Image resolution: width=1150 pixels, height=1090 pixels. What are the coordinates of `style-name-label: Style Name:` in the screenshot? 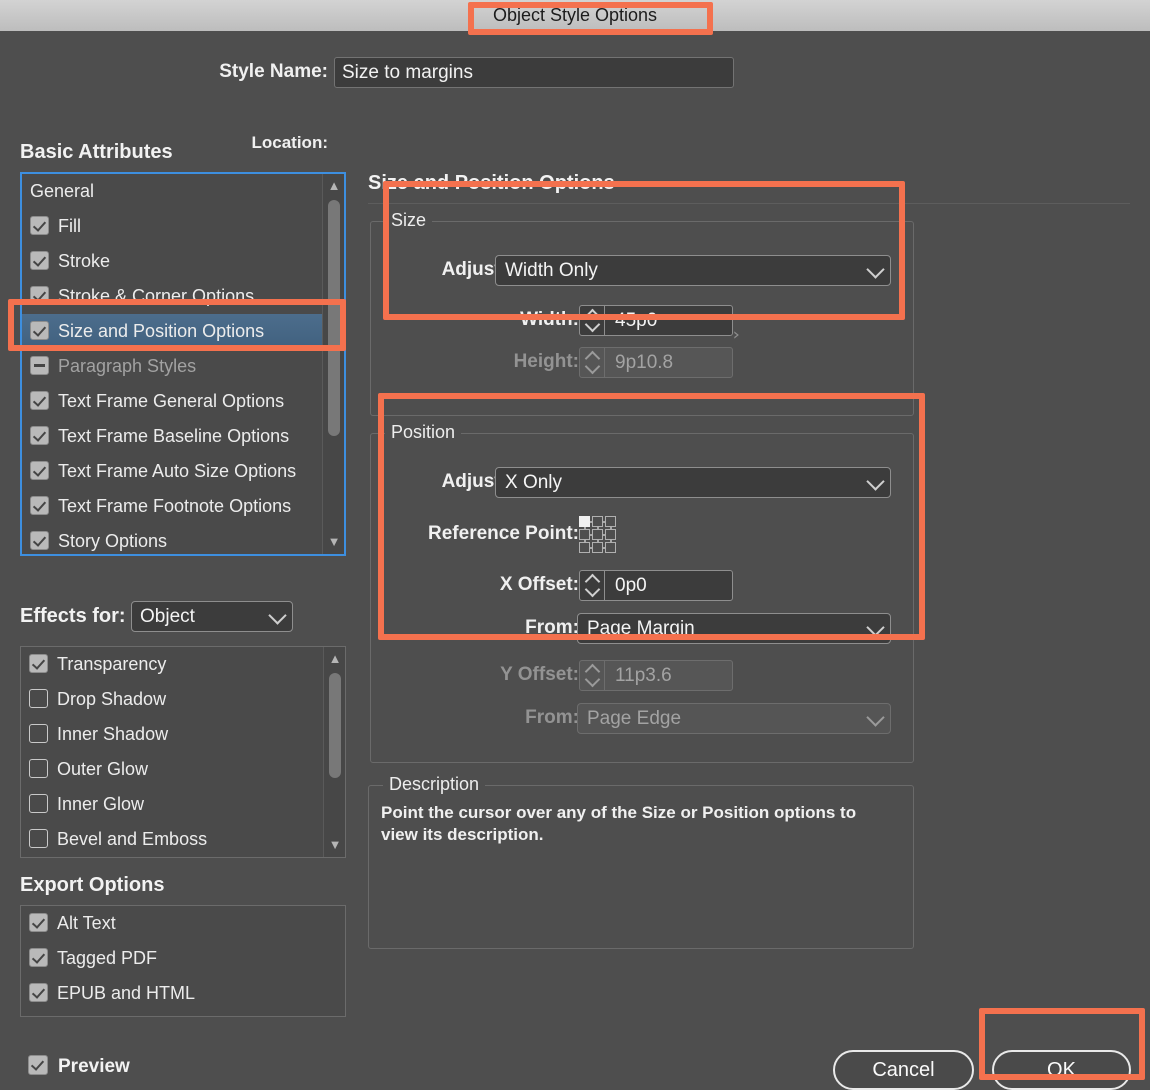 It's located at (273, 71).